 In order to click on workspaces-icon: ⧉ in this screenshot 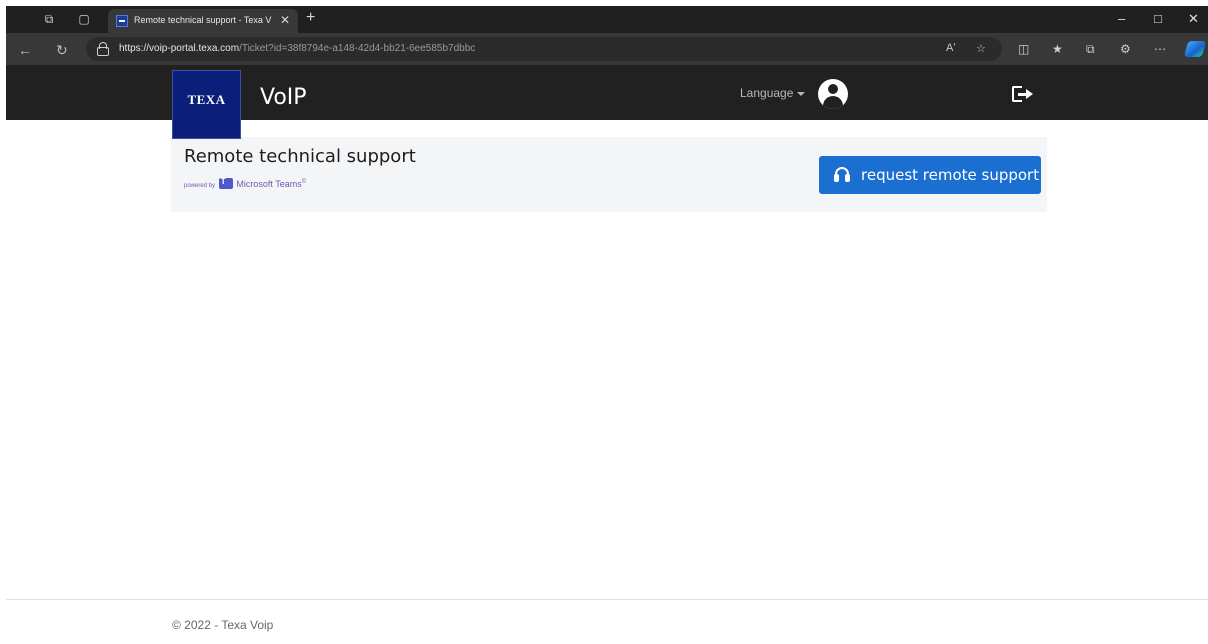, I will do `click(49, 19)`.